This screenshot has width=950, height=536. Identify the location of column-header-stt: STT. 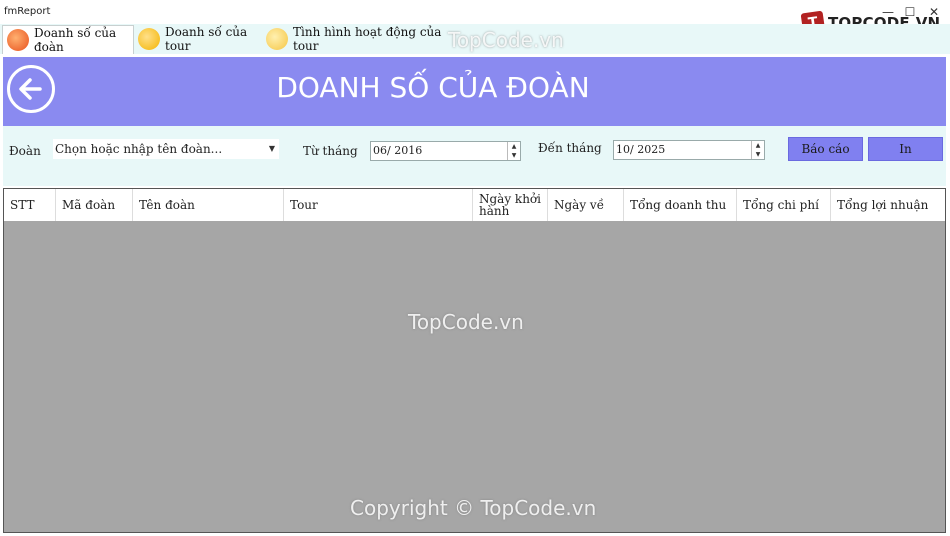
(30, 205).